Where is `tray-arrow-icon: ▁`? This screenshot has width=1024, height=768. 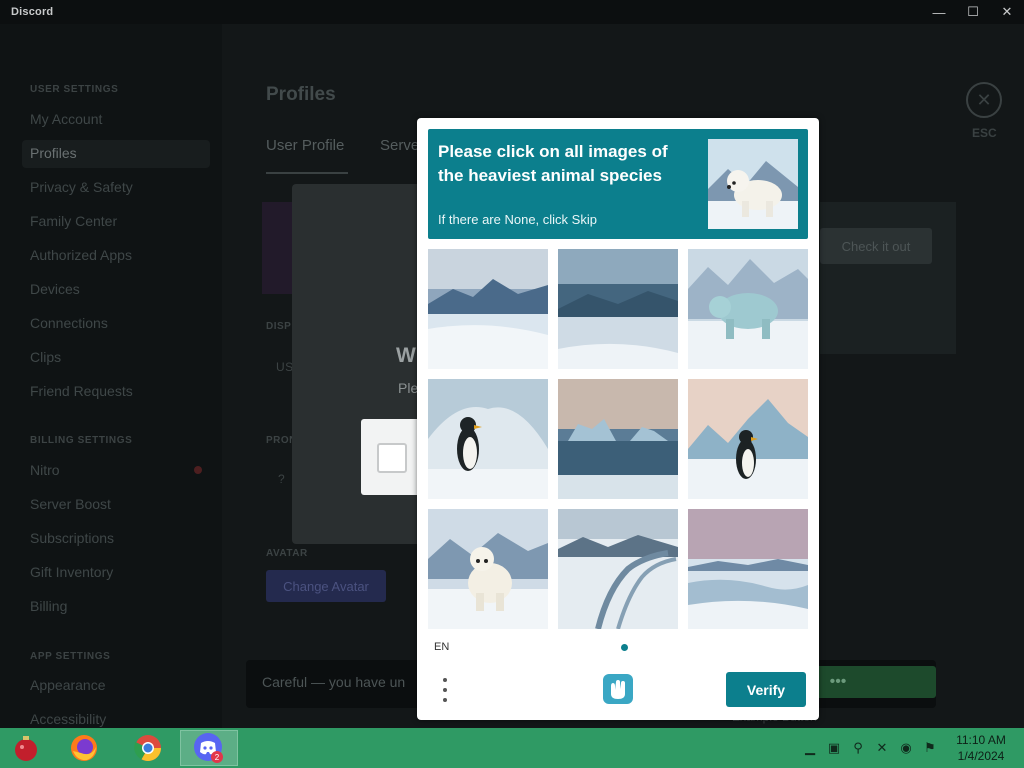 tray-arrow-icon: ▁ is located at coordinates (810, 748).